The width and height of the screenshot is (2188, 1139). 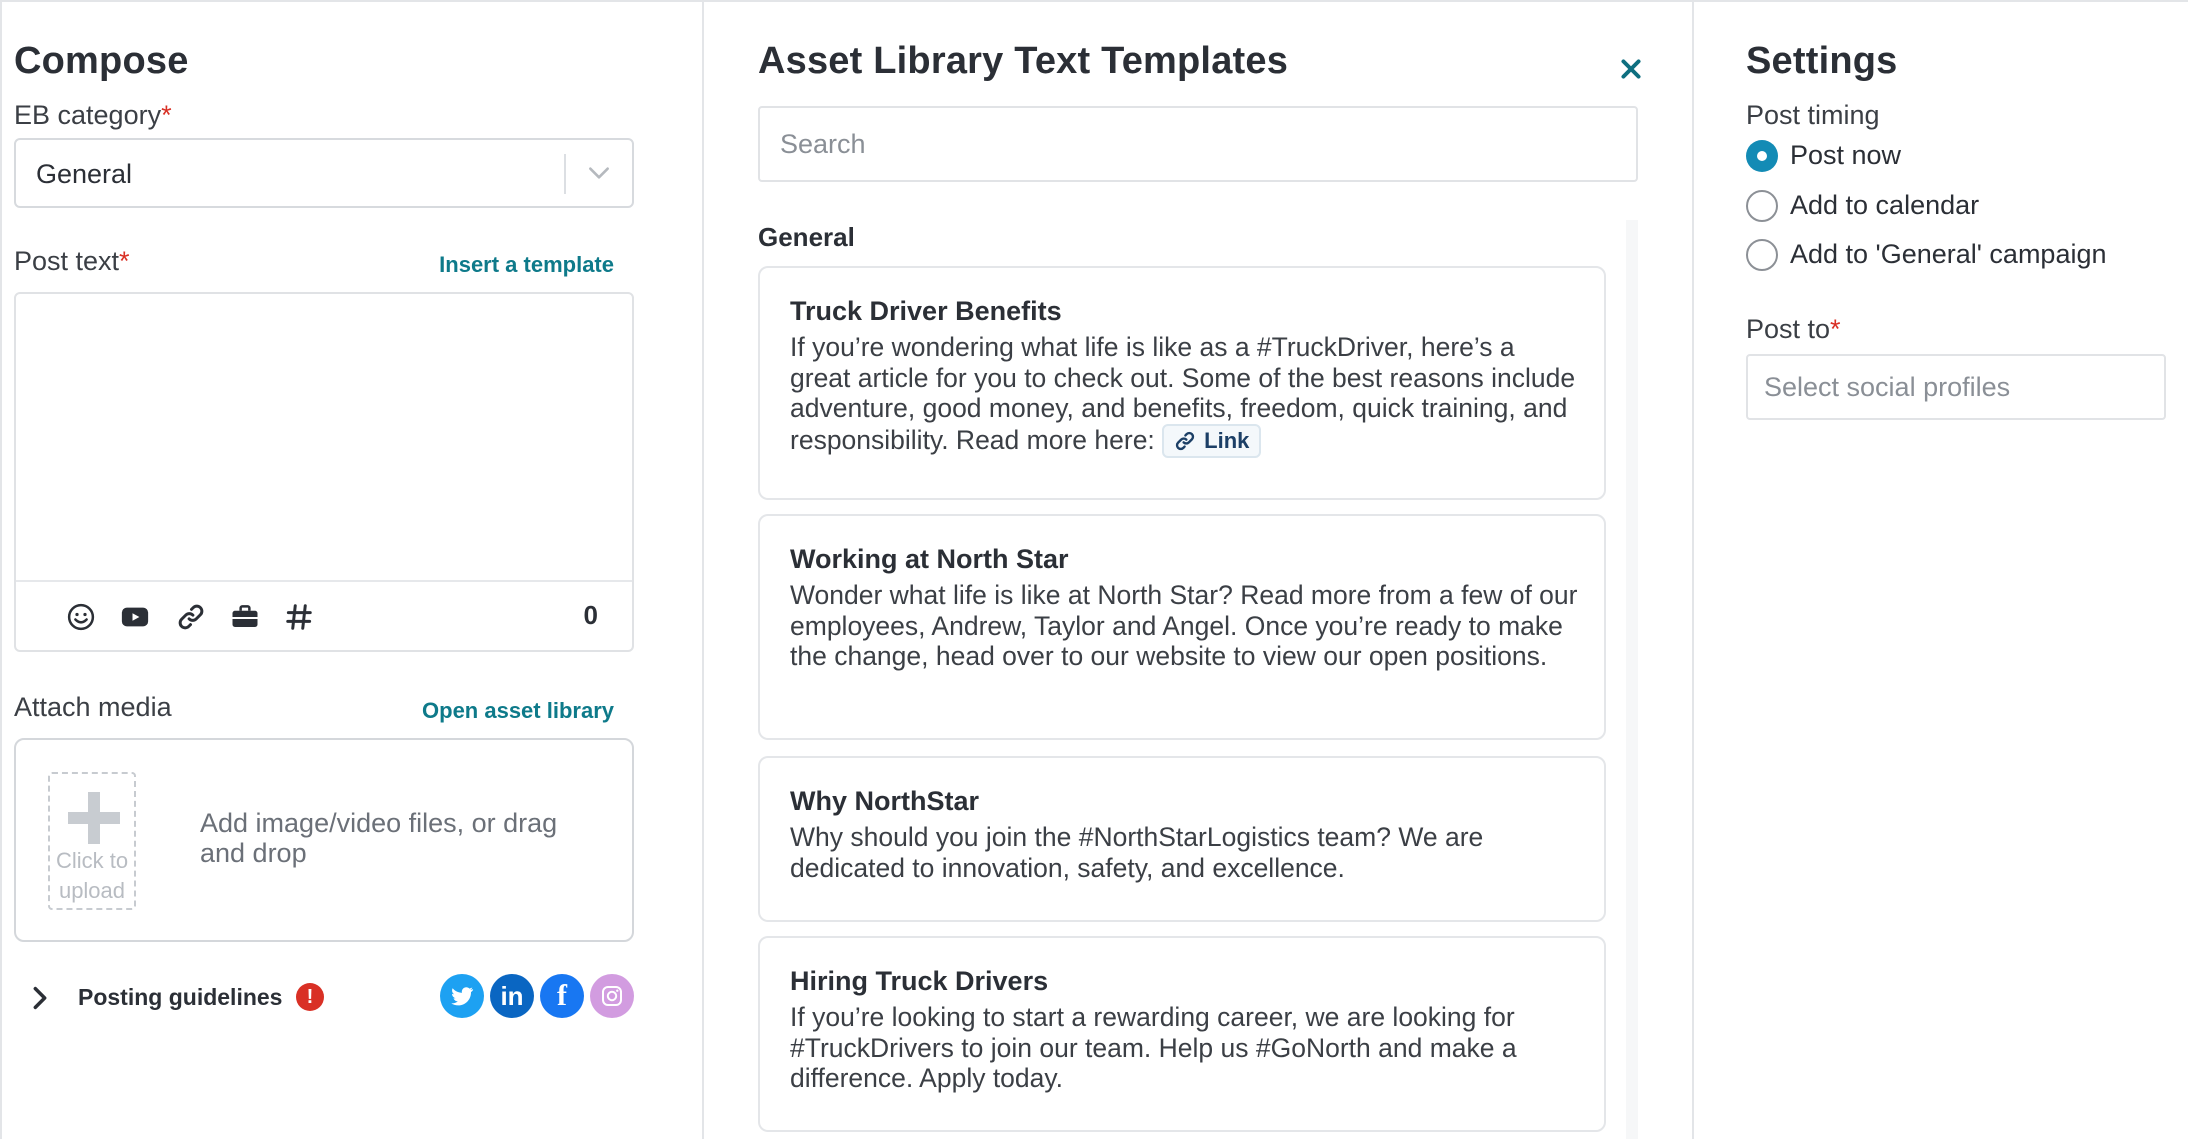 I want to click on posting-guidelines-label: Posting guidelines, so click(x=180, y=997).